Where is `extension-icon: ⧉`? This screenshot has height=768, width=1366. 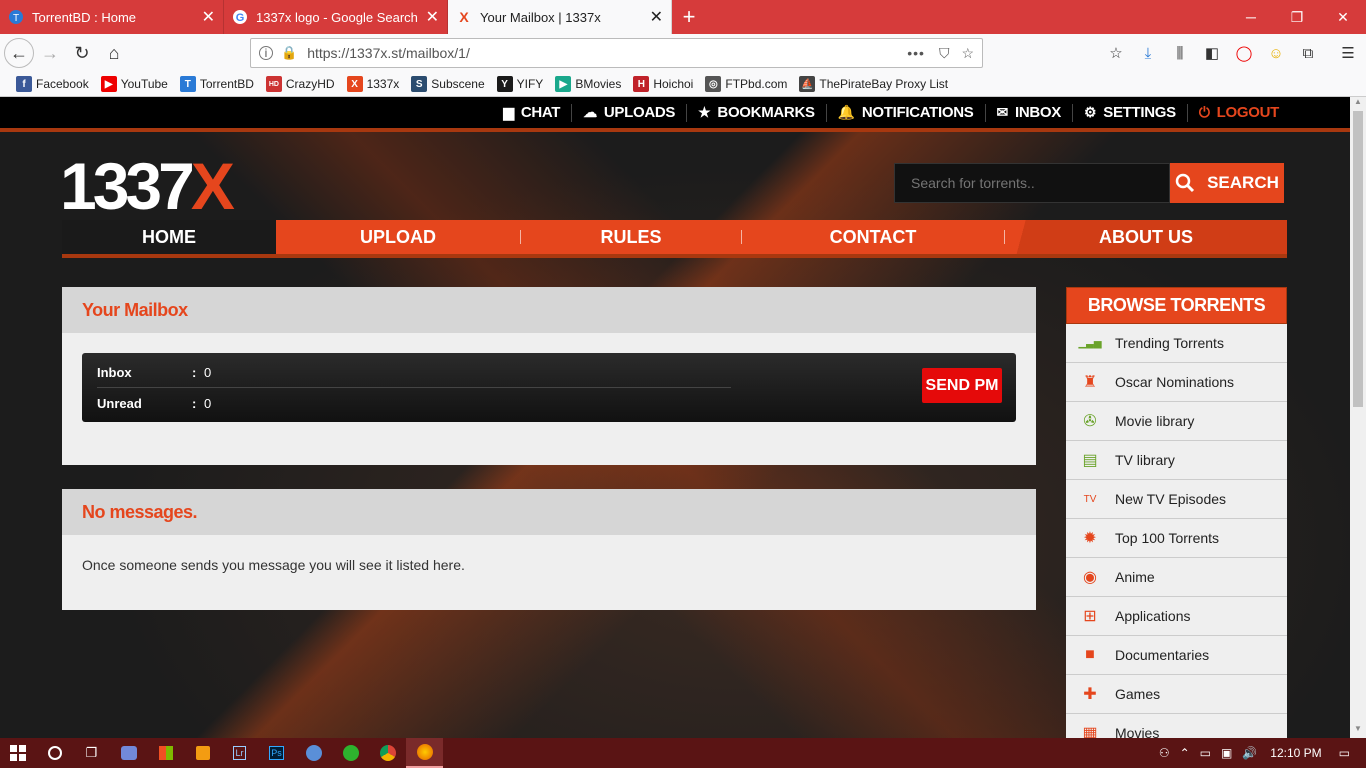 extension-icon: ⧉ is located at coordinates (1308, 53).